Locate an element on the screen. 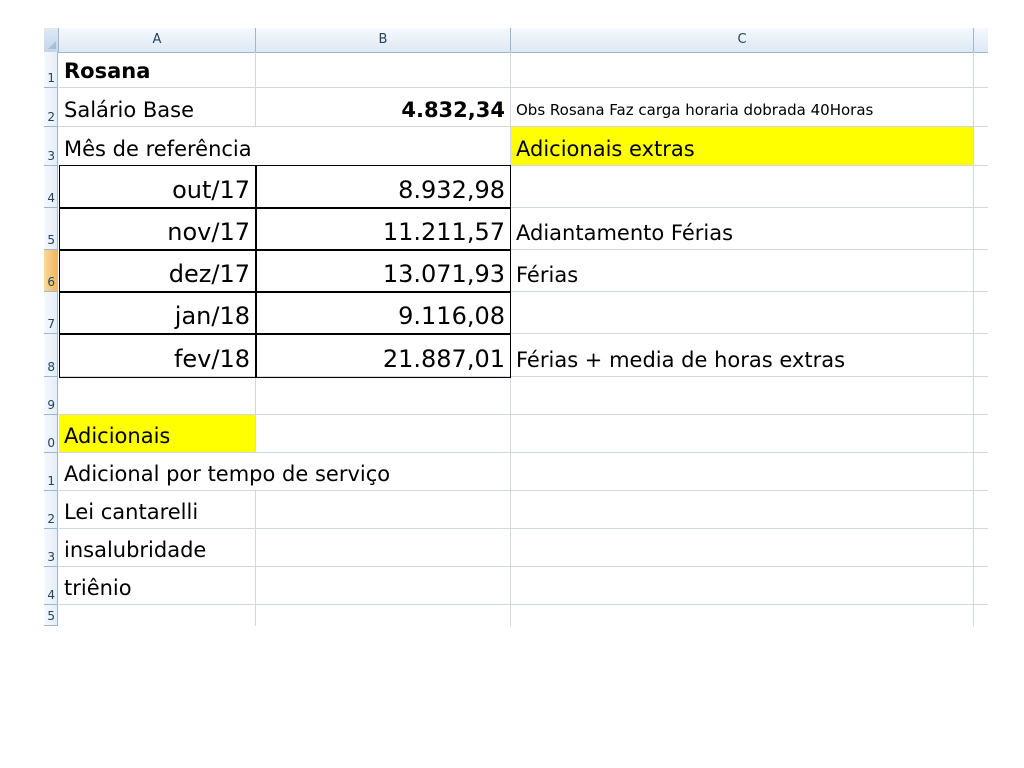 The height and width of the screenshot is (768, 1024). cell-b12 is located at coordinates (383, 510).